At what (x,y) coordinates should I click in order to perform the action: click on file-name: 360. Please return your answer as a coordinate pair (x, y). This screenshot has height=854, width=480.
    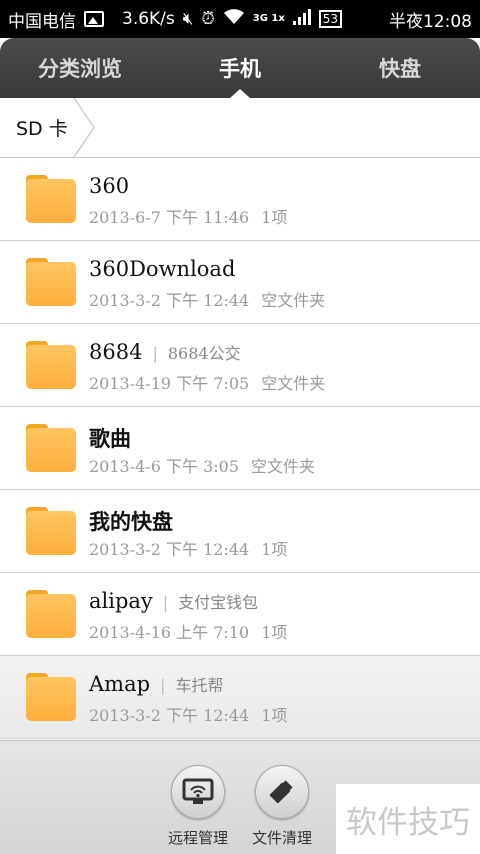
    Looking at the image, I should click on (109, 186).